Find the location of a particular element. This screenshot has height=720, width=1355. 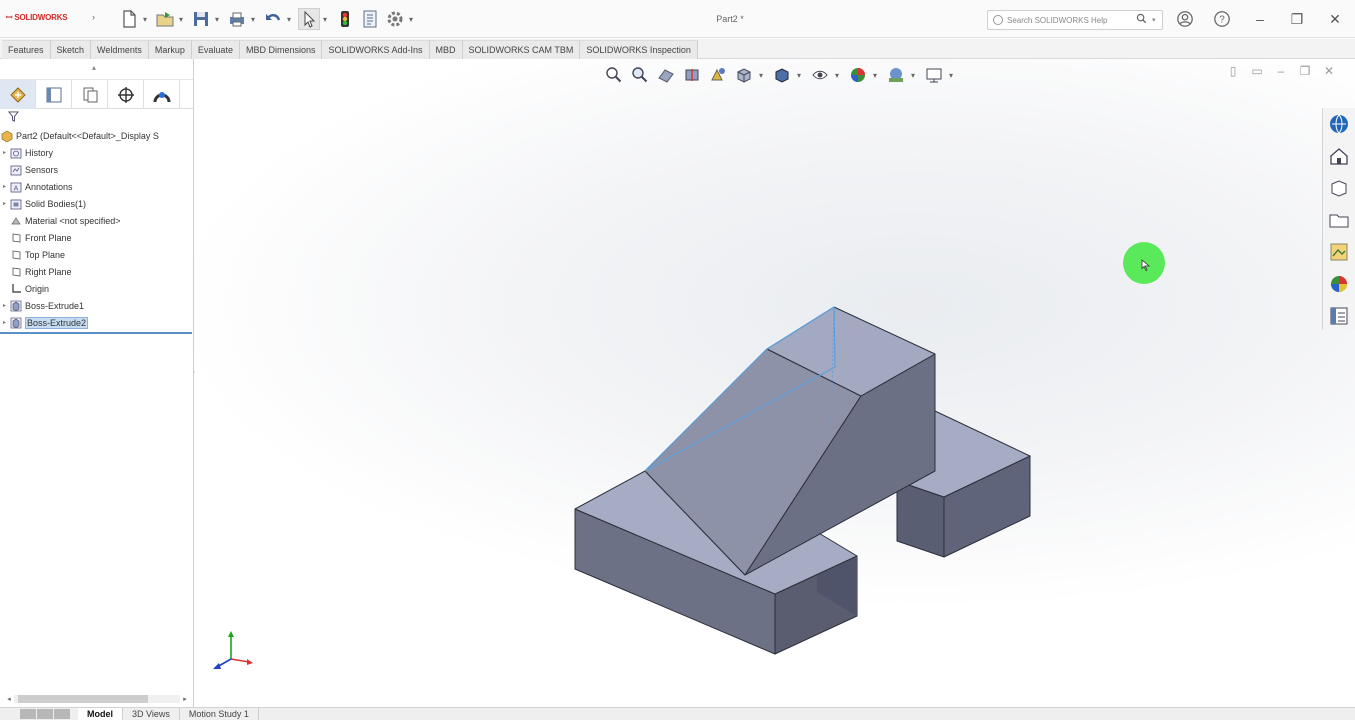

tree-item-history: ▸ History is located at coordinates (96, 152).